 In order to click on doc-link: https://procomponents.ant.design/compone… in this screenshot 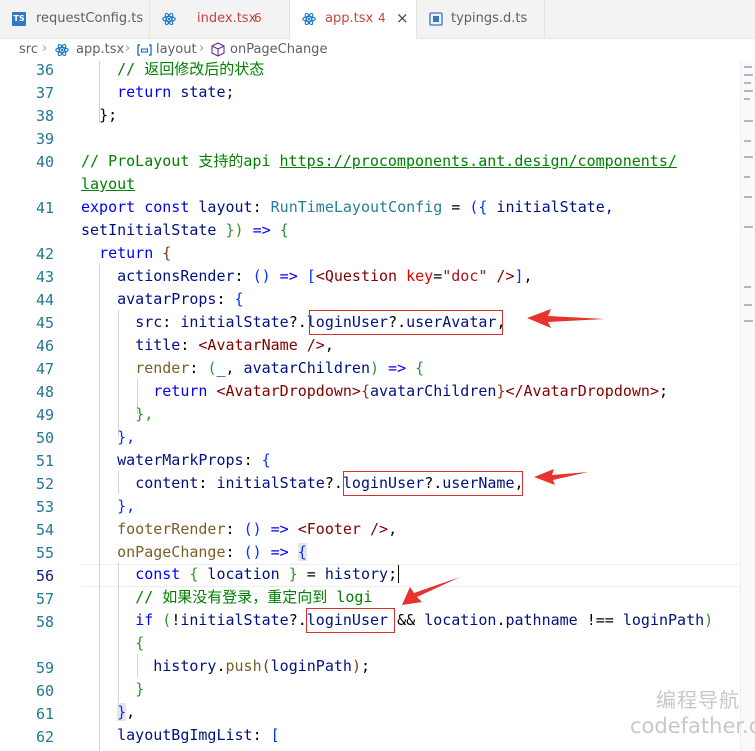, I will do `click(478, 161)`.